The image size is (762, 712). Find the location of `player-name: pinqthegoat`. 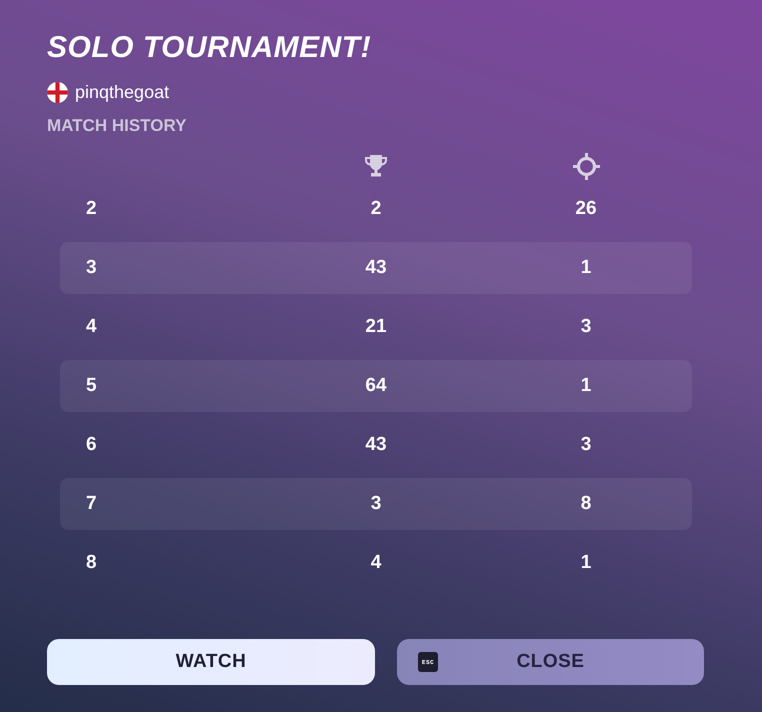

player-name: pinqthegoat is located at coordinates (122, 92).